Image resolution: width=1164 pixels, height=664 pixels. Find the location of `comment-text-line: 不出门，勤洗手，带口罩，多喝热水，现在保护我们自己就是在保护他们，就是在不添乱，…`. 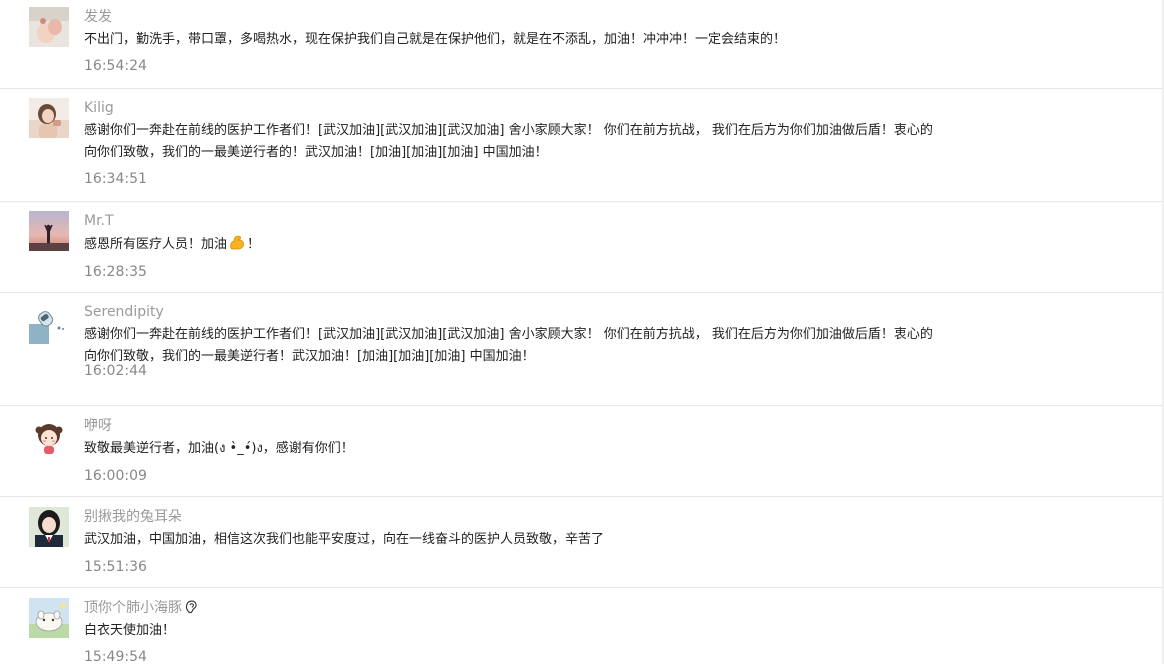

comment-text-line: 不出门，勤洗手，带口罩，多喝热水，现在保护我们自己就是在保护他们，就是在不添乱，… is located at coordinates (435, 39).